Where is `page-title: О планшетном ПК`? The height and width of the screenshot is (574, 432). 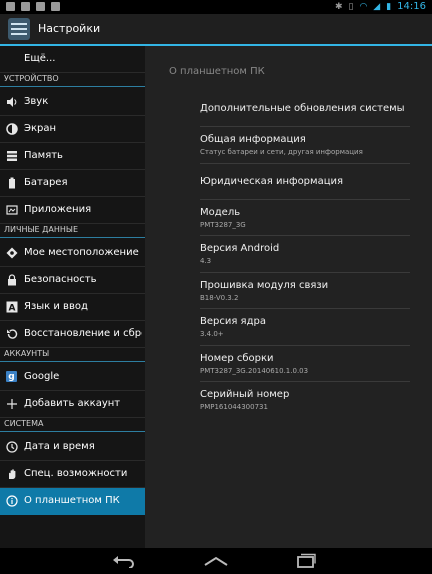
page-title: О планшетном ПК is located at coordinates (217, 71).